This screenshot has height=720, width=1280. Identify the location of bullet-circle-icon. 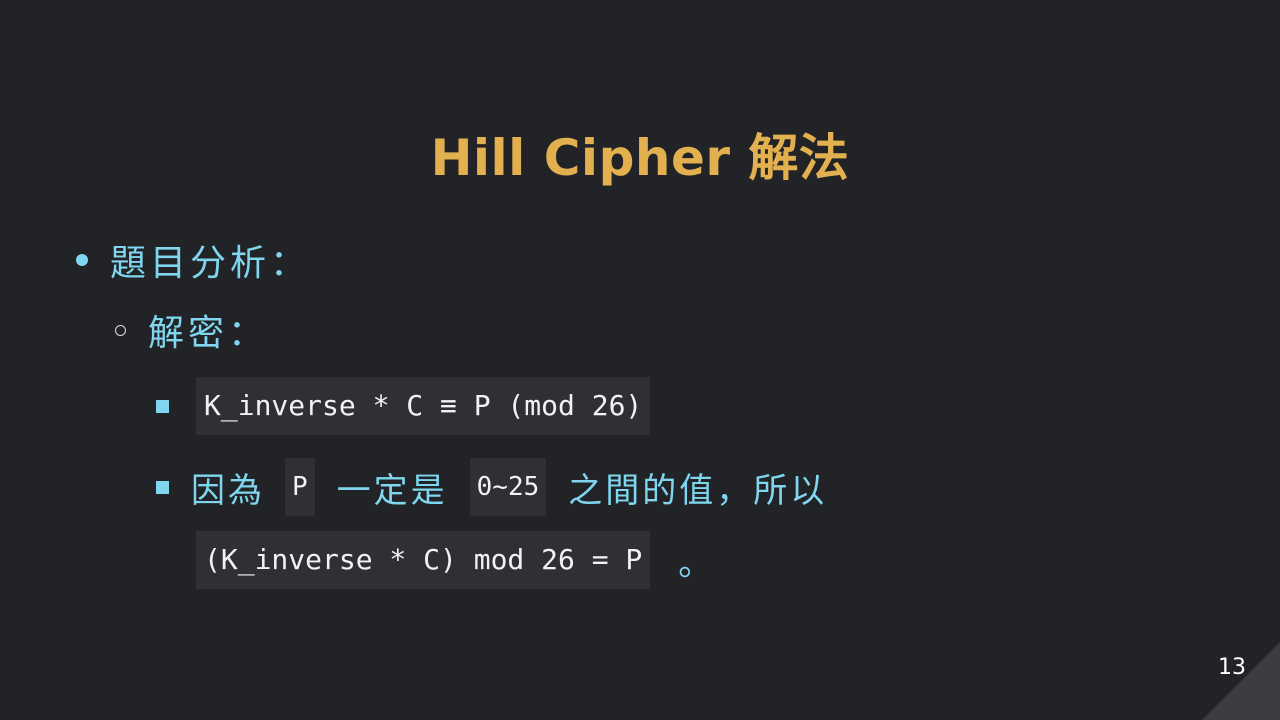
(120, 330).